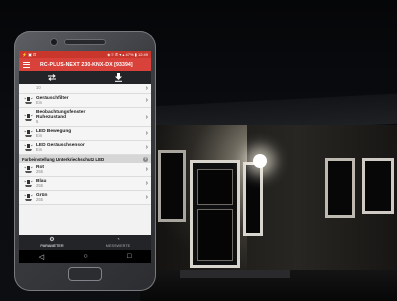 Image resolution: width=397 pixels, height=301 pixels. What do you see at coordinates (85, 198) in the screenshot?
I see `list-item: Grün 255 ›` at bounding box center [85, 198].